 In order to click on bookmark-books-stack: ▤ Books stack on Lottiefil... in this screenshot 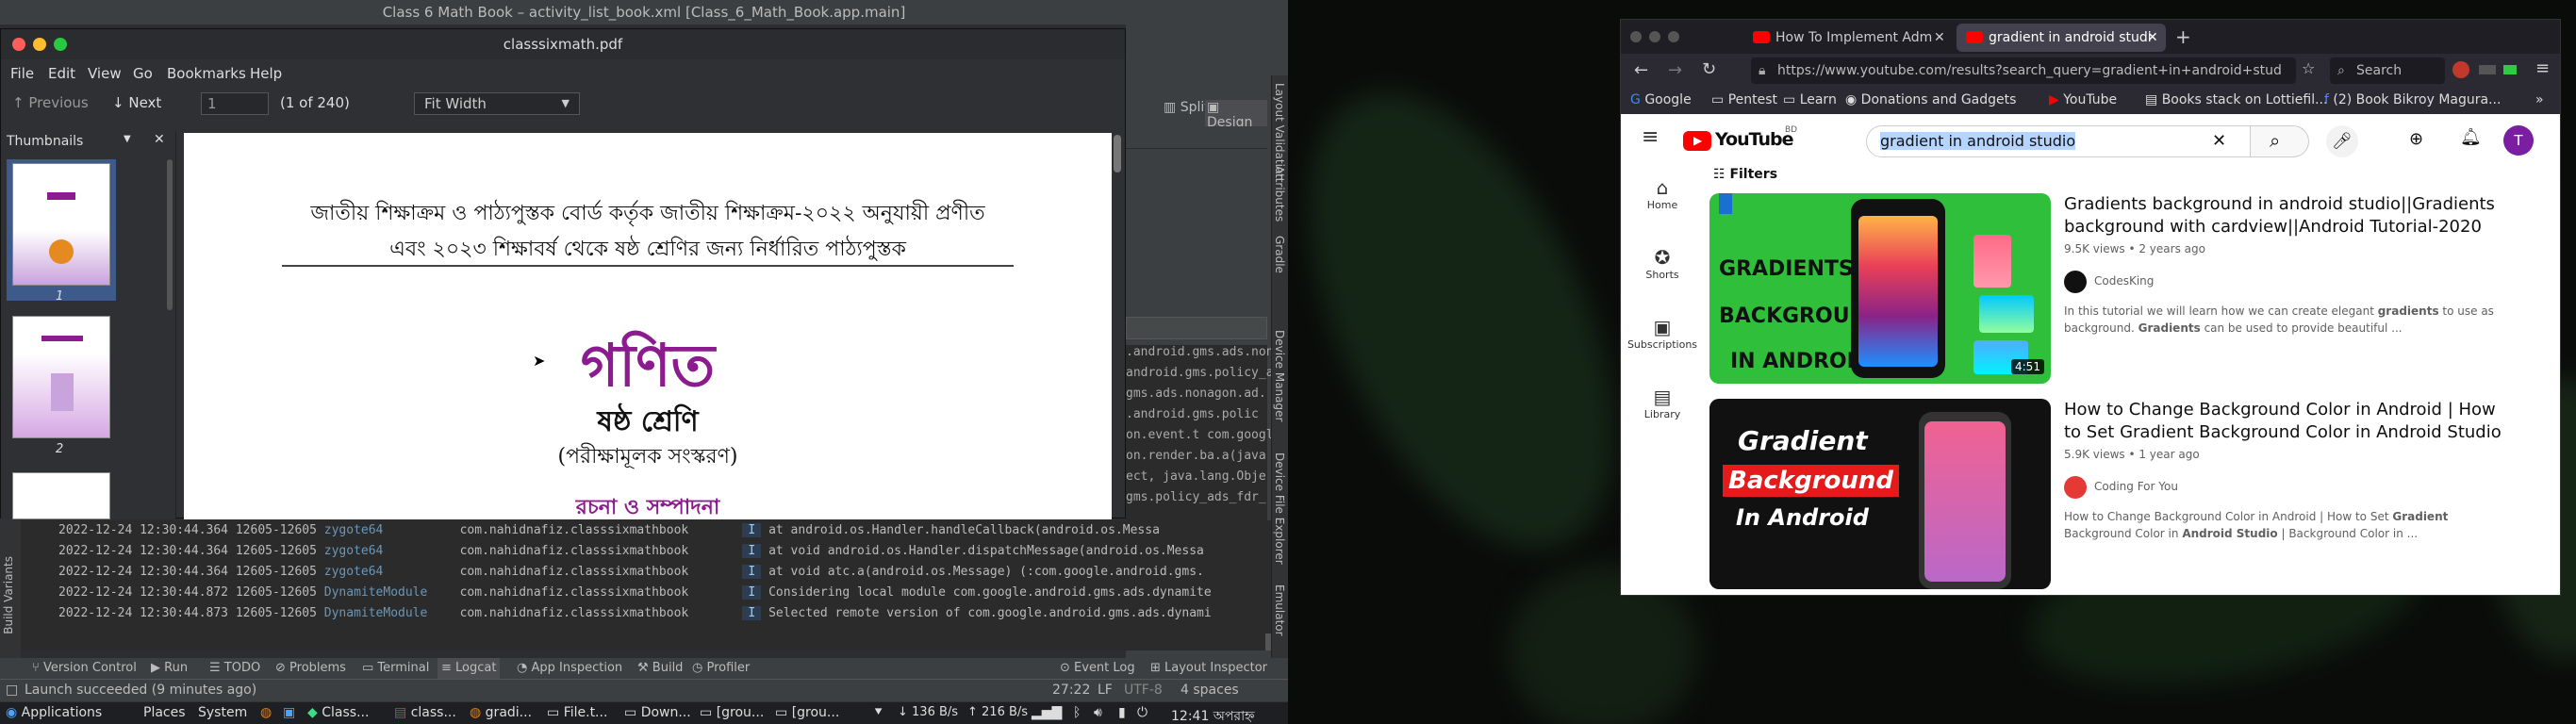, I will do `click(2236, 99)`.